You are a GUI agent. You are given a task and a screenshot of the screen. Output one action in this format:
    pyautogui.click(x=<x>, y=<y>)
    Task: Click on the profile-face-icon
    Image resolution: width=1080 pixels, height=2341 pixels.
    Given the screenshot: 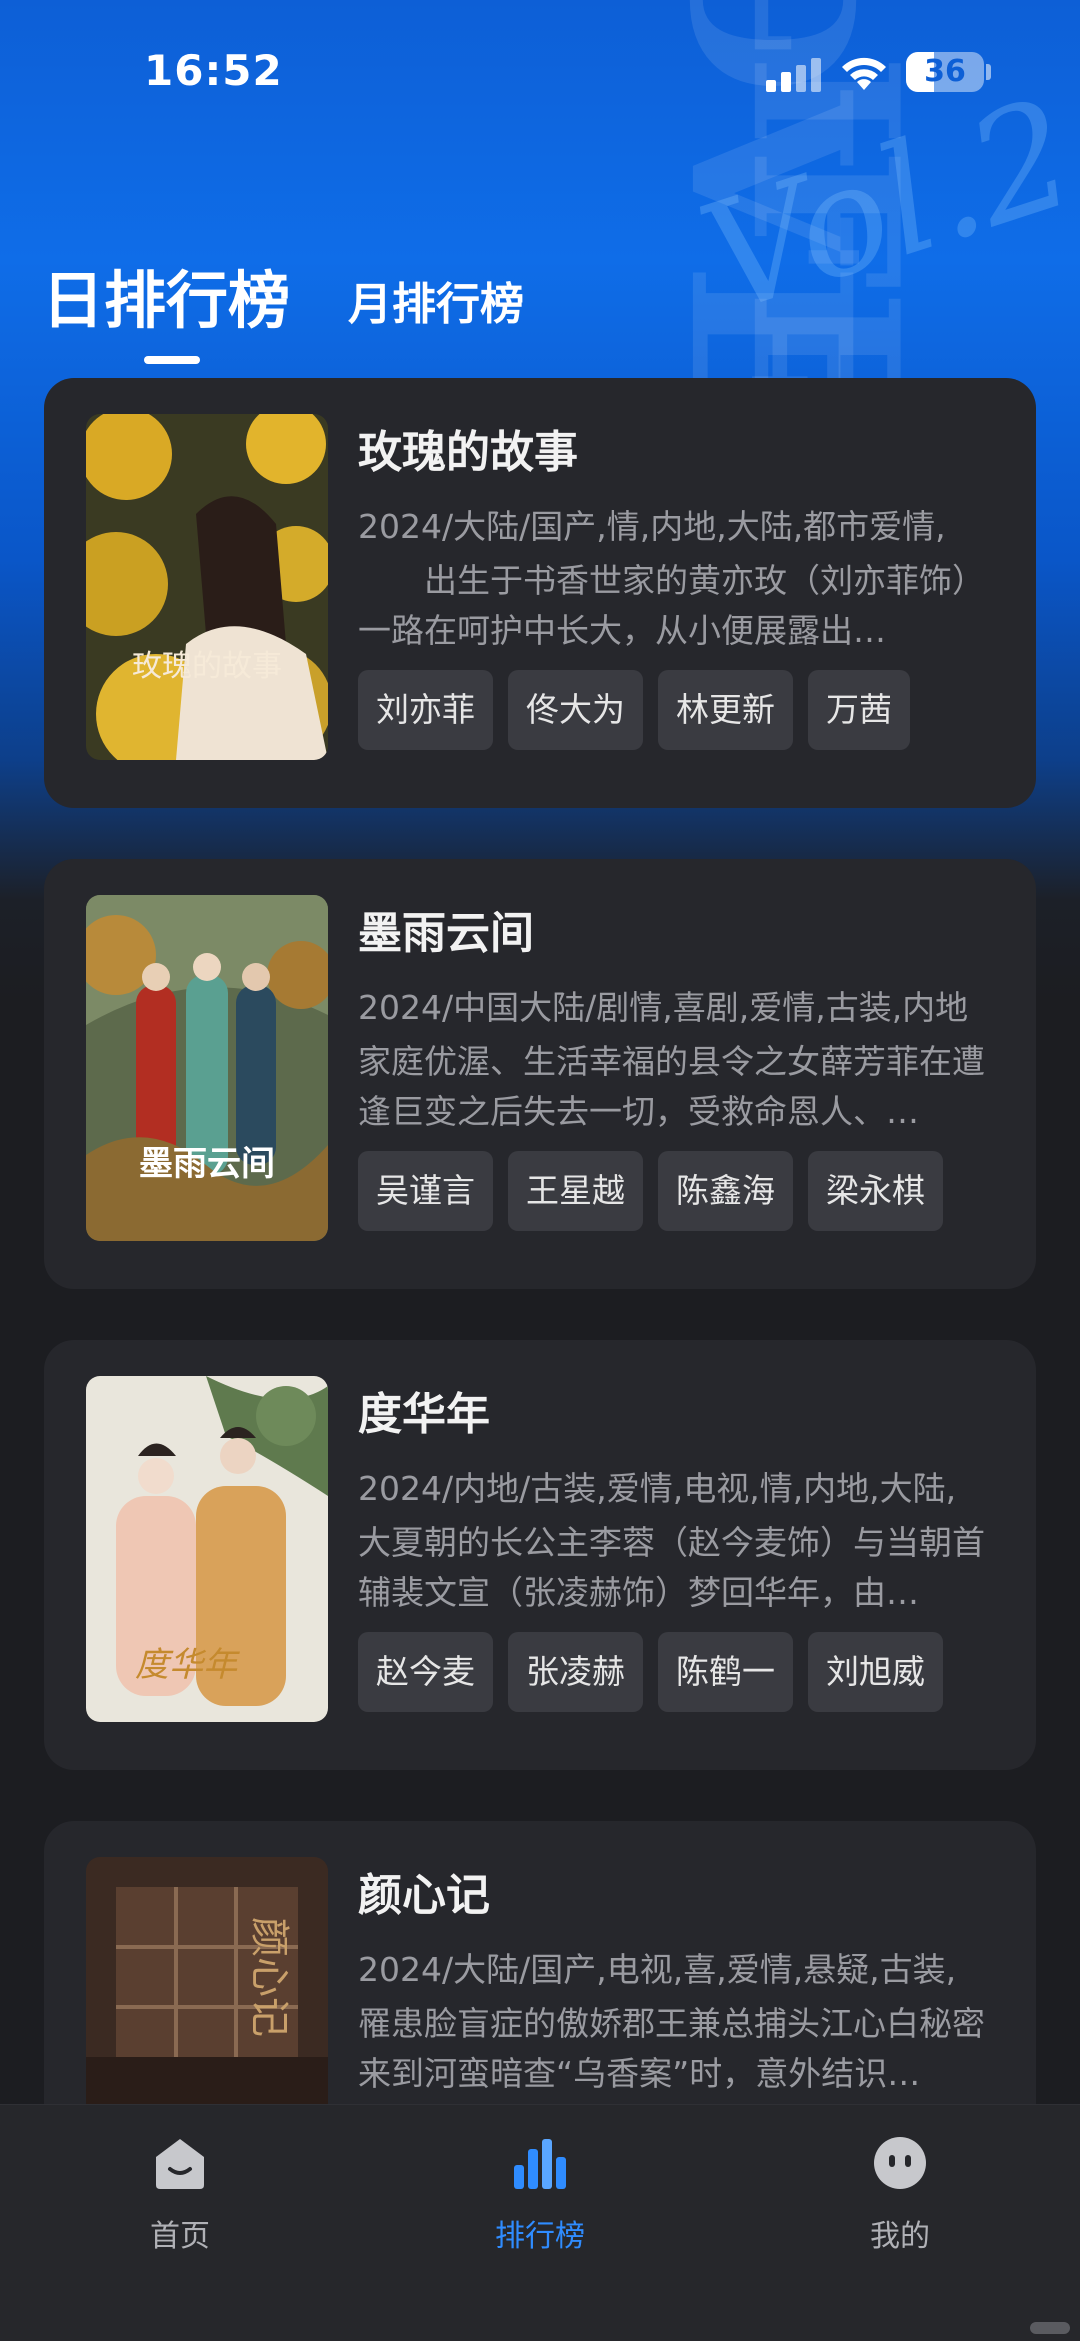 What is the action you would take?
    pyautogui.click(x=900, y=2163)
    